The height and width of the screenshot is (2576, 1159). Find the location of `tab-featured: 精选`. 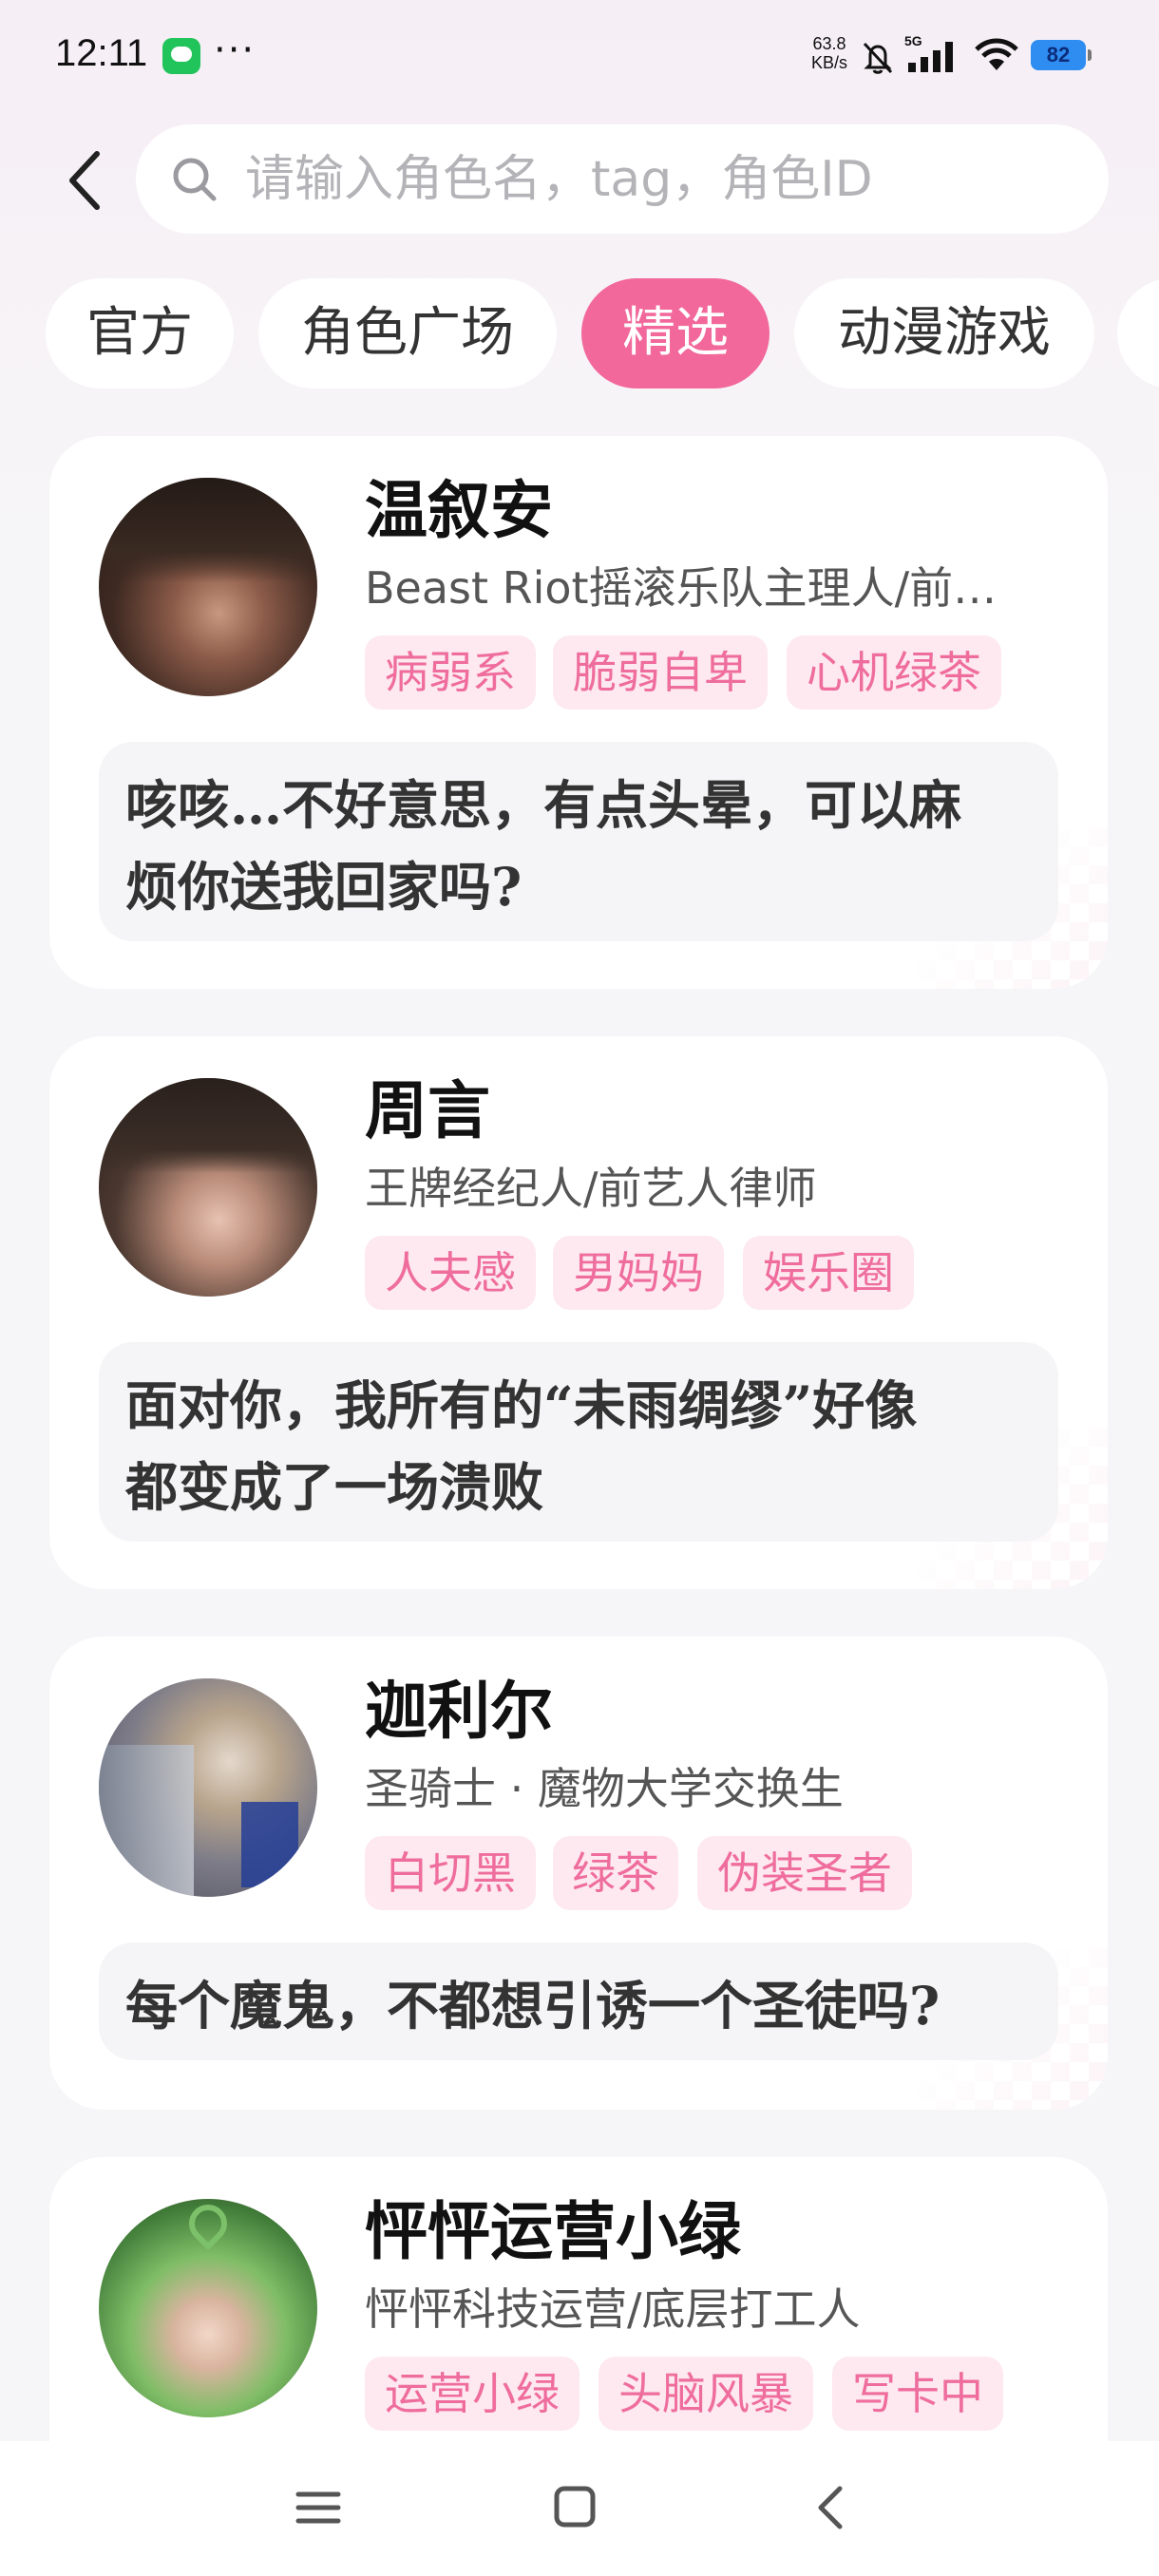

tab-featured: 精选 is located at coordinates (675, 333).